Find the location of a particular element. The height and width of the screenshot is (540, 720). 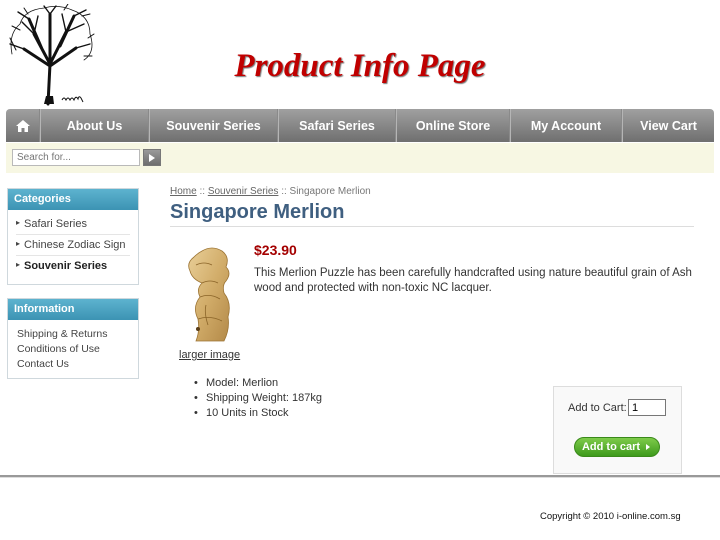

category-item-safari-series: ▸ Safari Series is located at coordinates (73, 224).